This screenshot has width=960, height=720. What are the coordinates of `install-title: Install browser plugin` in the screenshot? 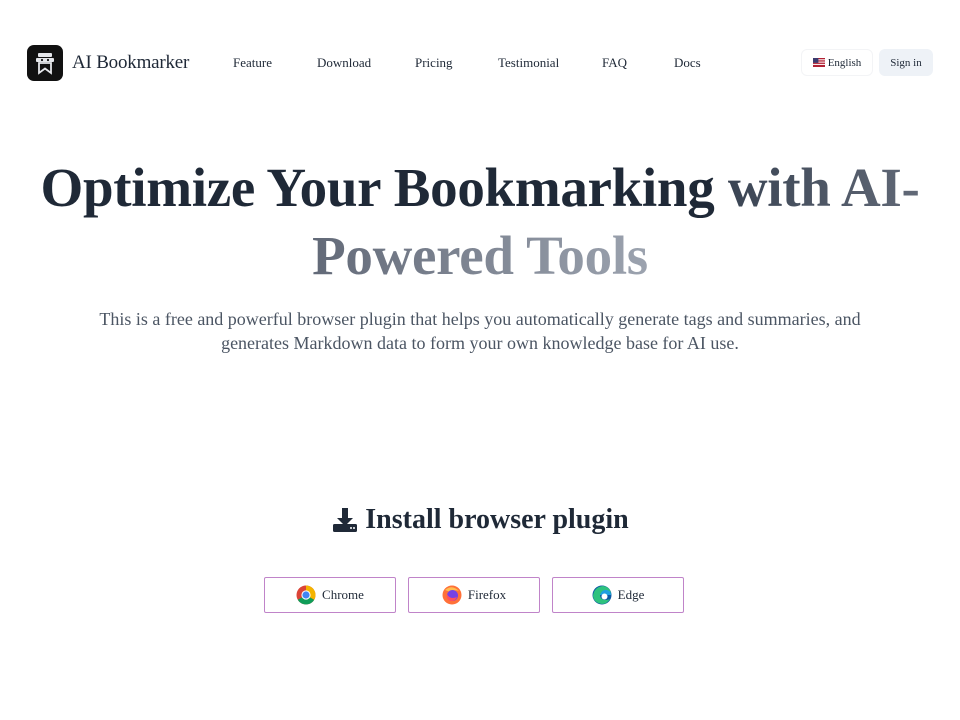 It's located at (497, 519).